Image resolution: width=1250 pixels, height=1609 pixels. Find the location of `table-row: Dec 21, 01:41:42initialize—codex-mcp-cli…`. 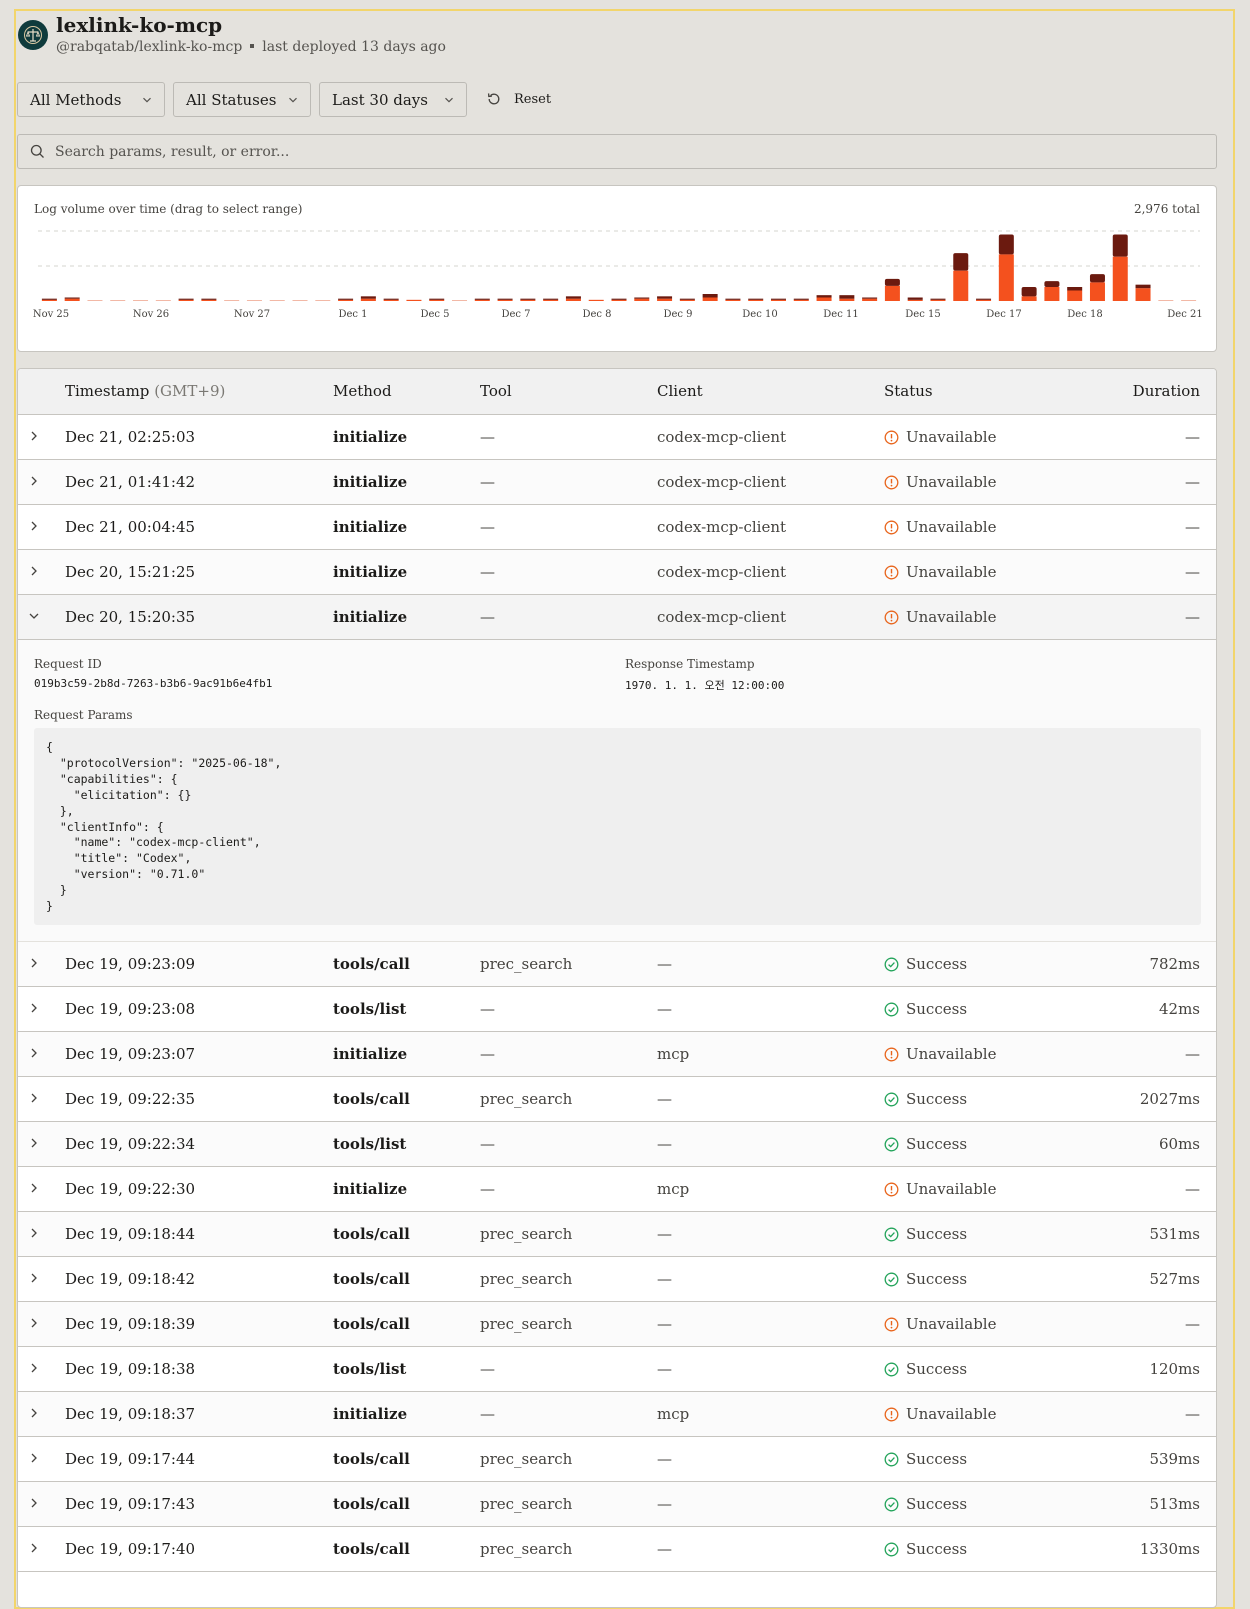

table-row: Dec 21, 01:41:42initialize—codex-mcp-cli… is located at coordinates (617, 482).